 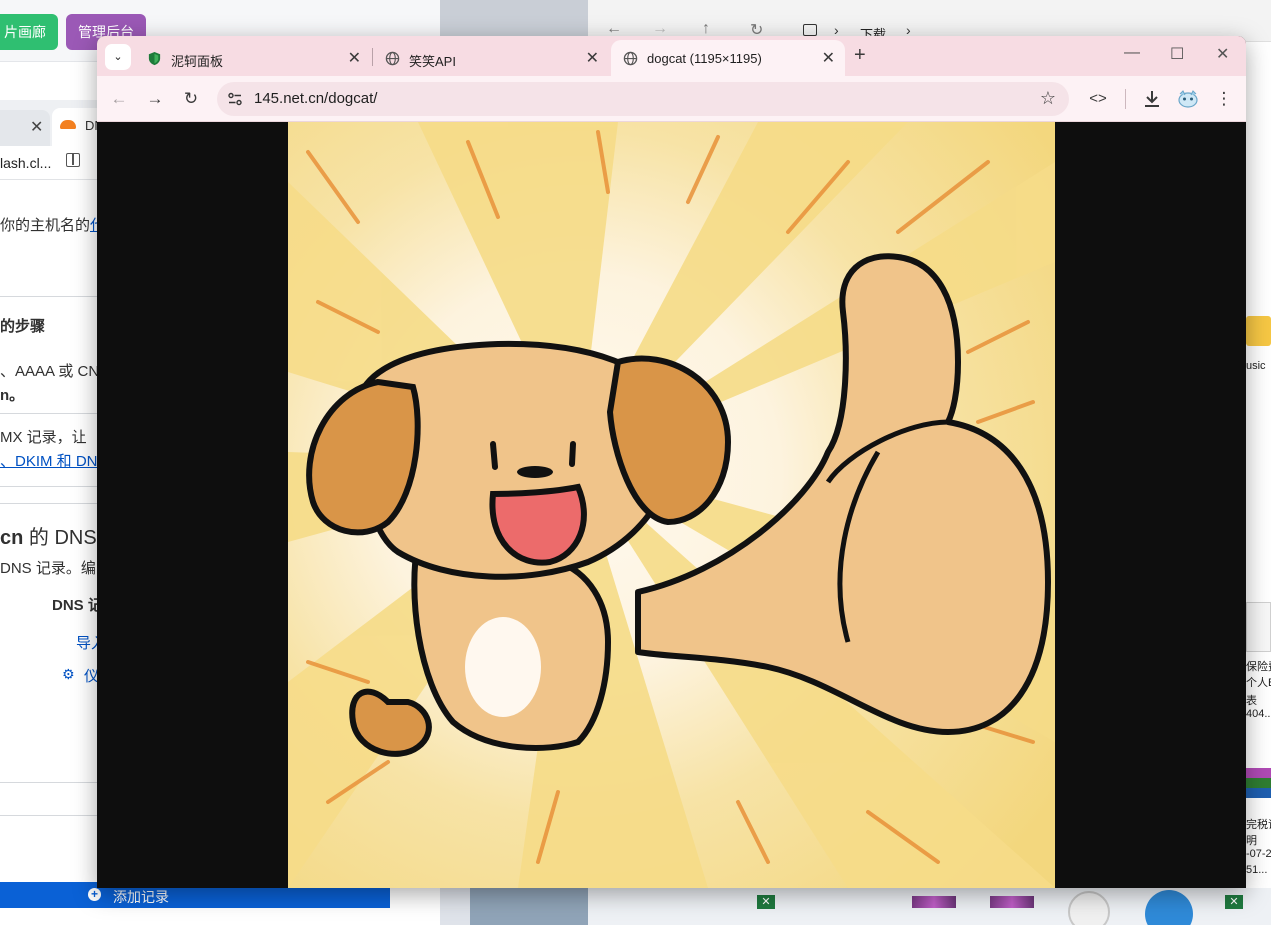 I want to click on desktop-label-music: usic, so click(x=1256, y=366).